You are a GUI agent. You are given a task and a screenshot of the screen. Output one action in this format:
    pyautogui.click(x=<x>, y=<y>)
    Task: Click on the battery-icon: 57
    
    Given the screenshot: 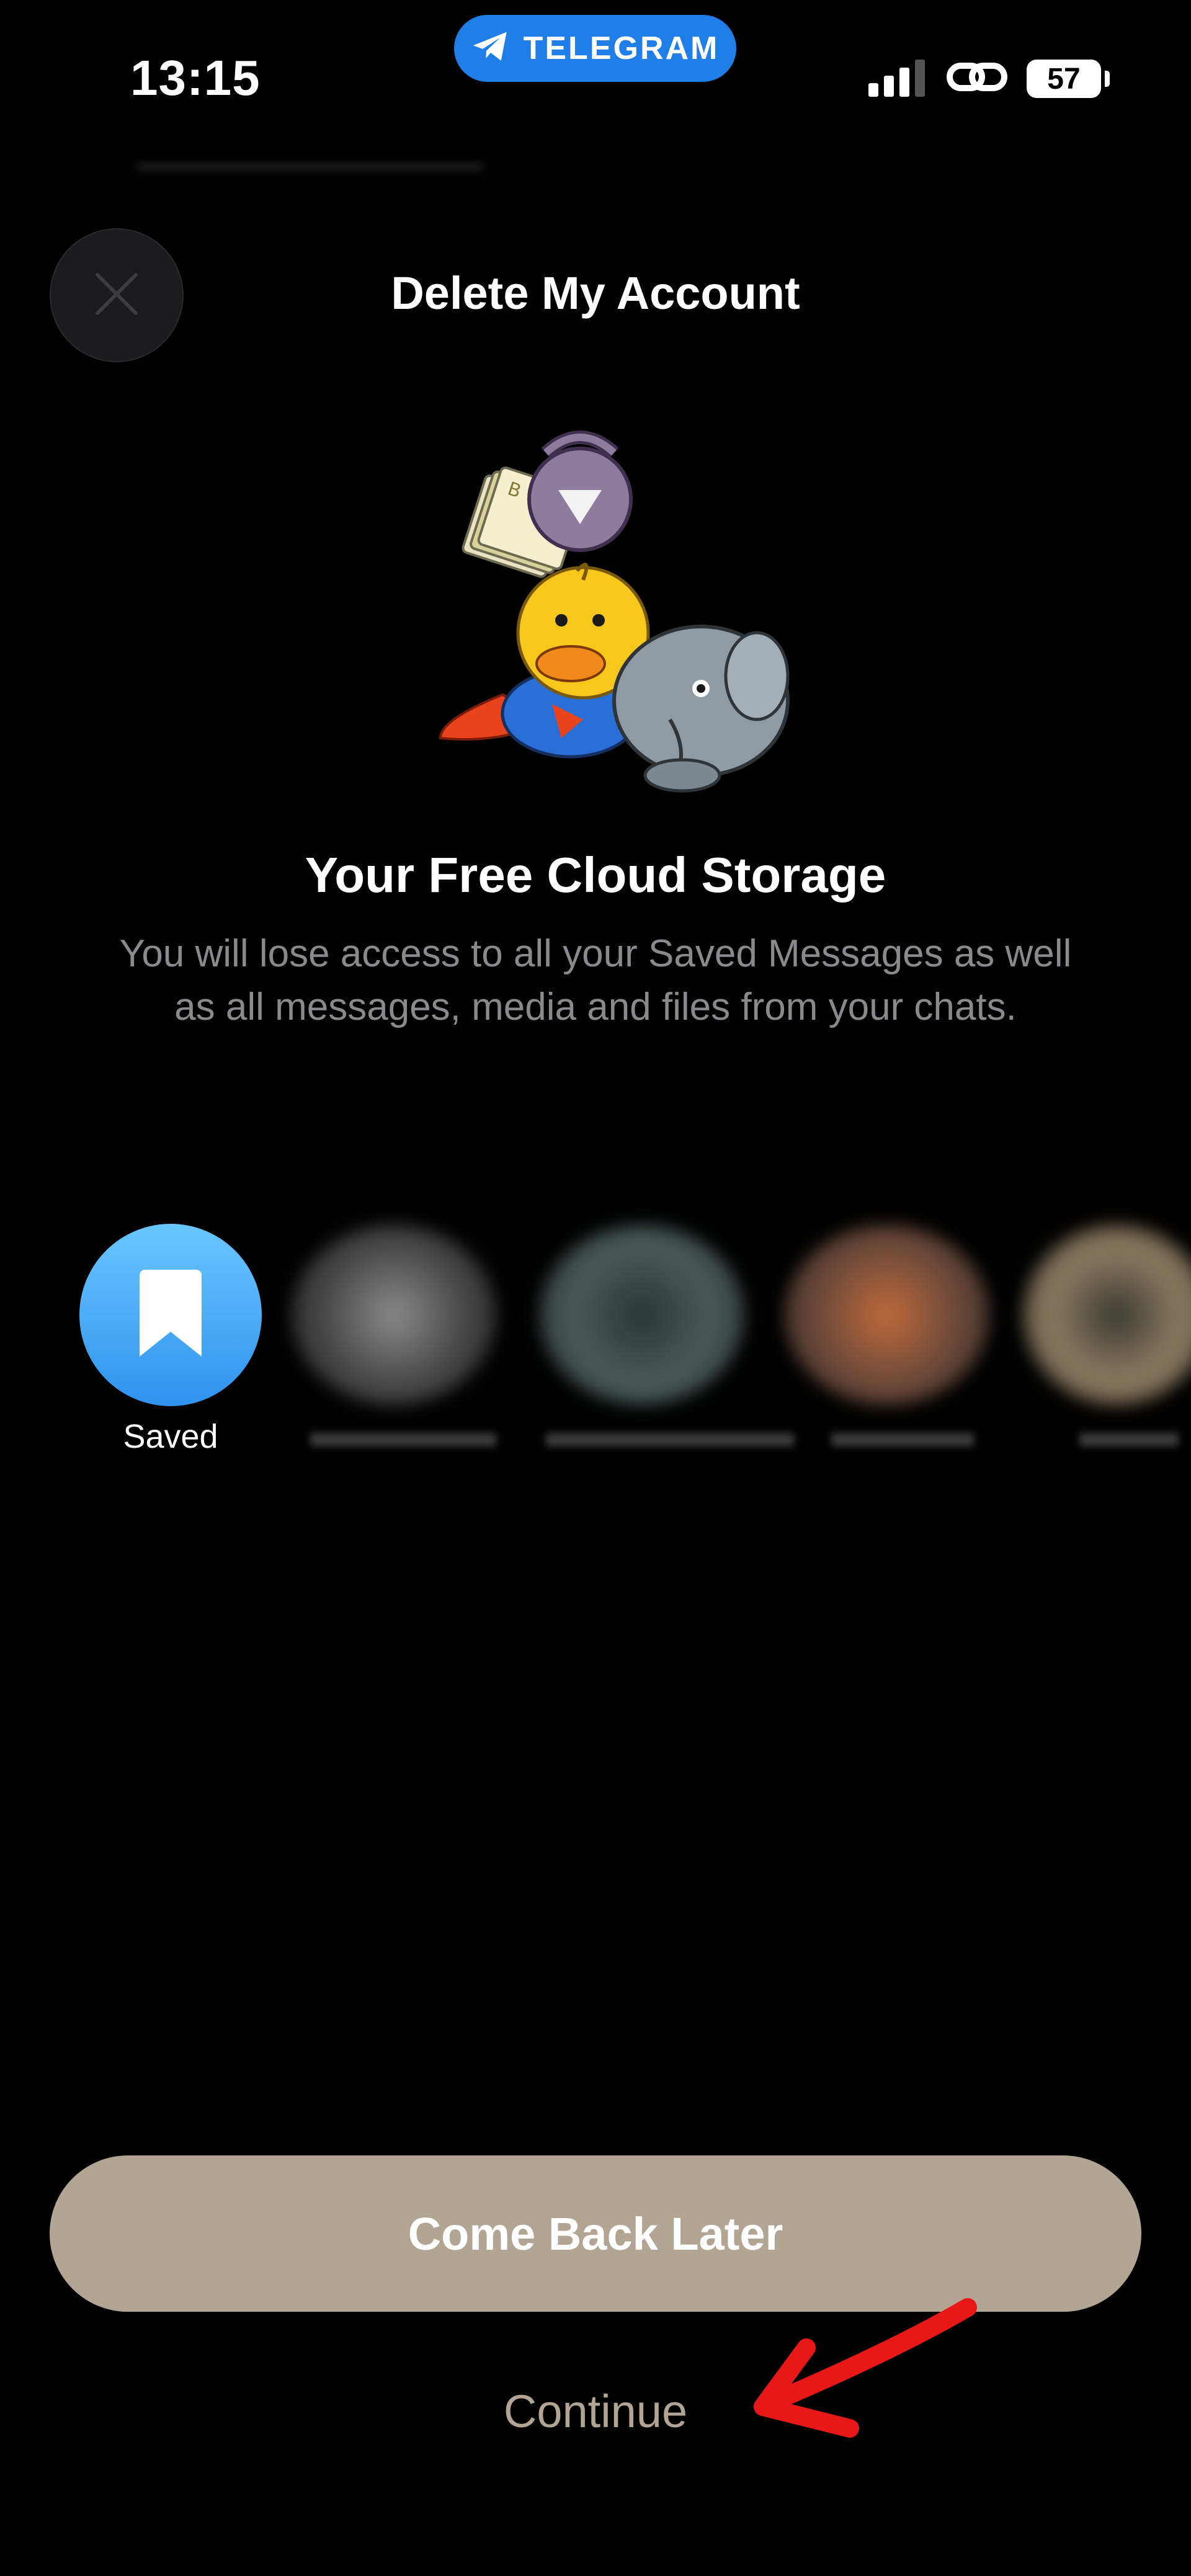 What is the action you would take?
    pyautogui.click(x=1064, y=79)
    